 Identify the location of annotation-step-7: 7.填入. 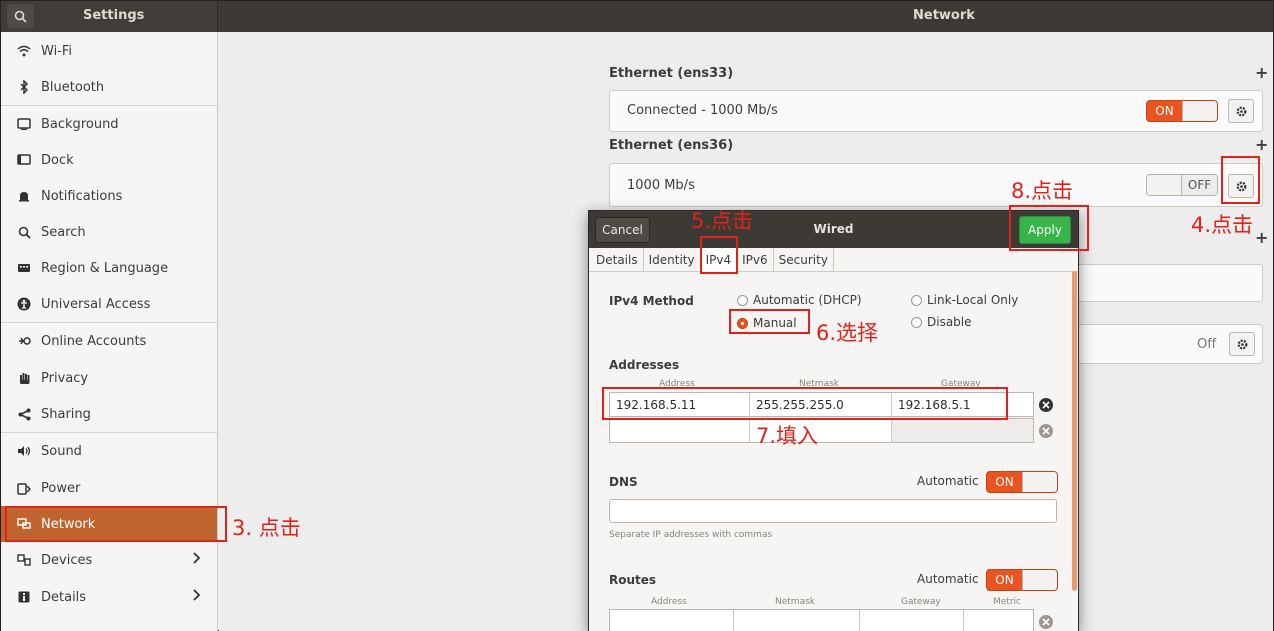
(787, 436).